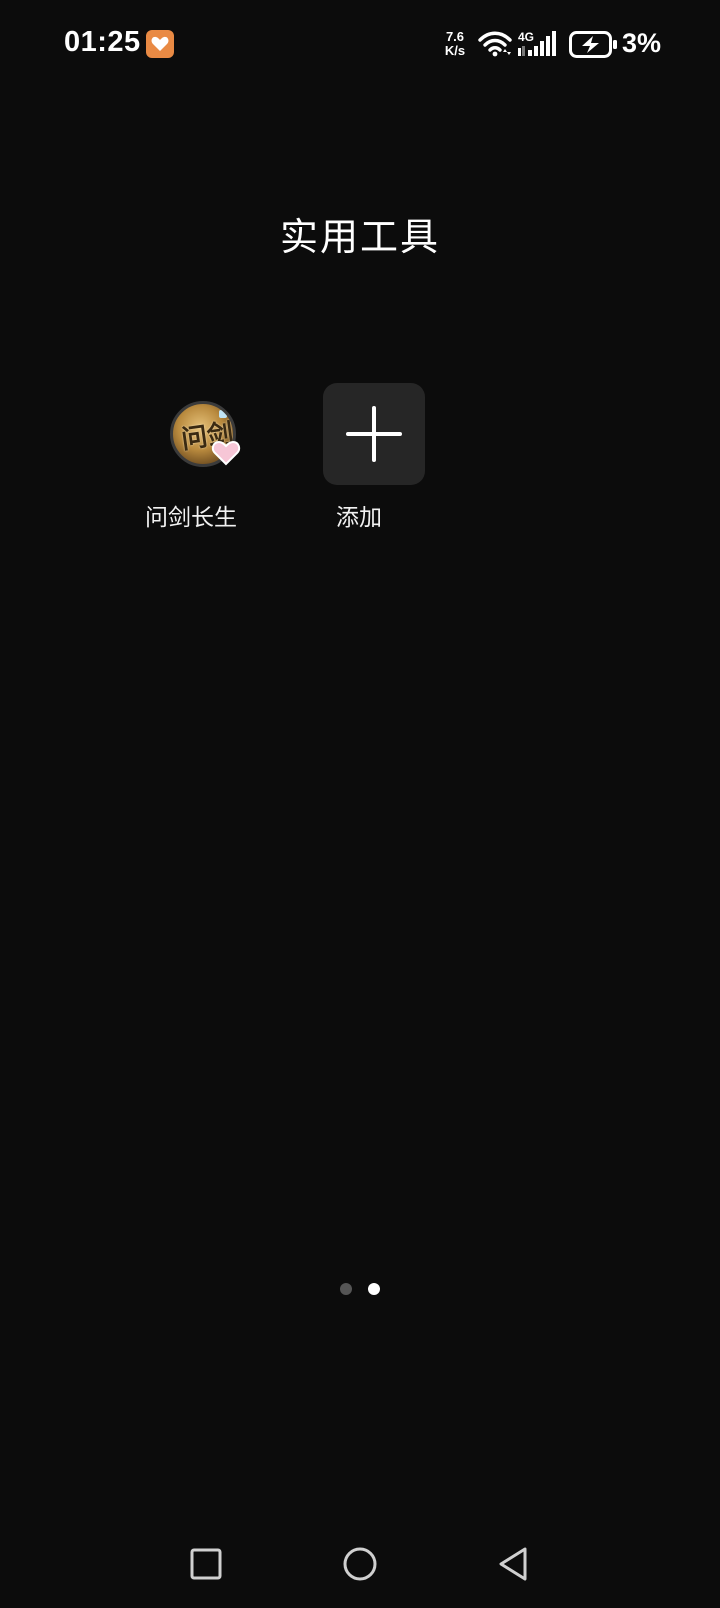  Describe the element at coordinates (455, 50) in the screenshot. I see `net-speed-unit: K/s` at that location.